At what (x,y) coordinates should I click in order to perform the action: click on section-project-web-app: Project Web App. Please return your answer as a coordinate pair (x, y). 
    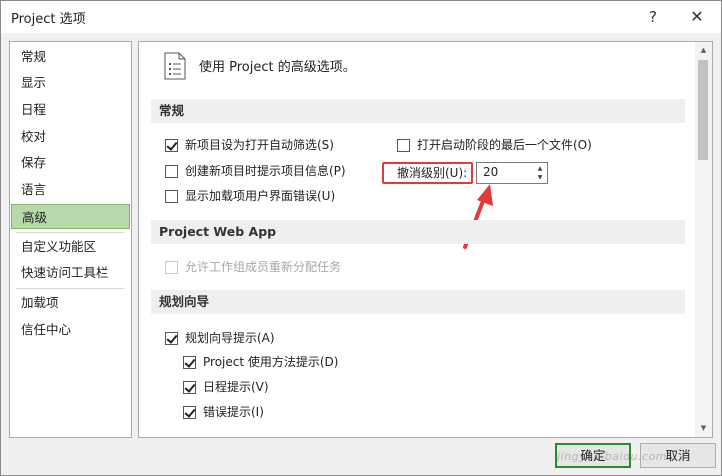
    Looking at the image, I should click on (418, 232).